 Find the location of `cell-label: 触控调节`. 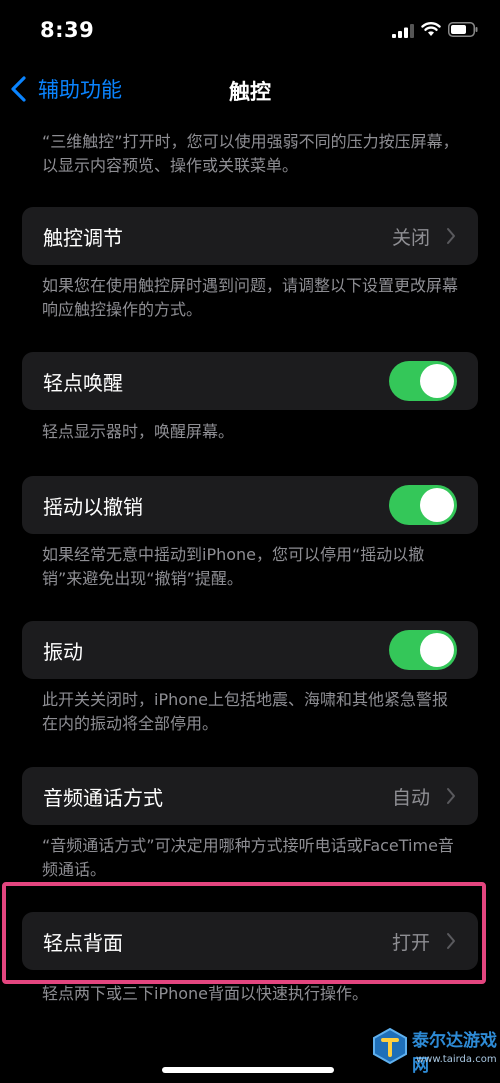

cell-label: 触控调节 is located at coordinates (83, 238).